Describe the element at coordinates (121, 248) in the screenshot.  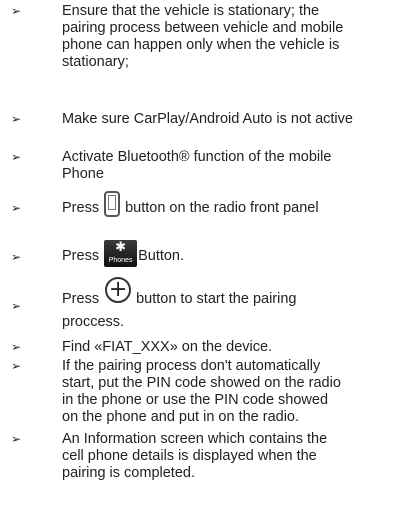
I see `bluetooth-icon: ✱` at that location.